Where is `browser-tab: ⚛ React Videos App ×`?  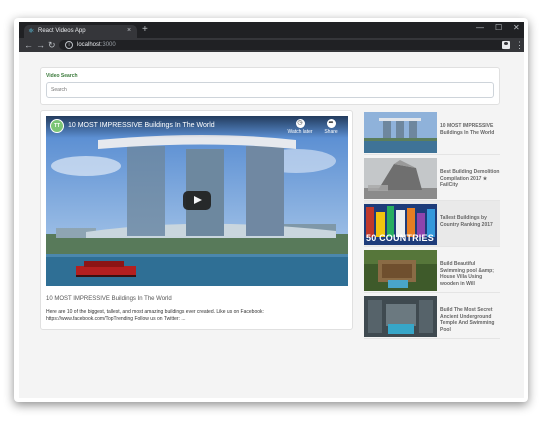 browser-tab: ⚛ React Videos App × is located at coordinates (80, 31).